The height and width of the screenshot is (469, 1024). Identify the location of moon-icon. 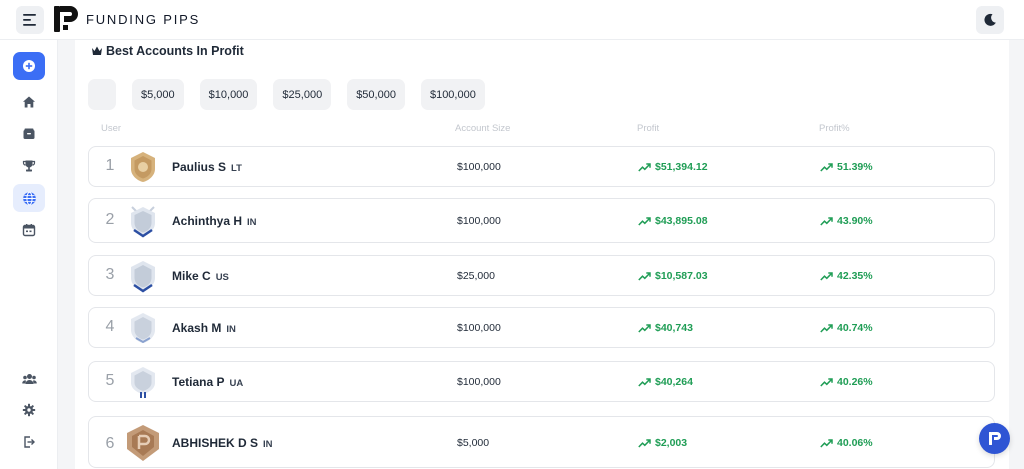
(990, 19).